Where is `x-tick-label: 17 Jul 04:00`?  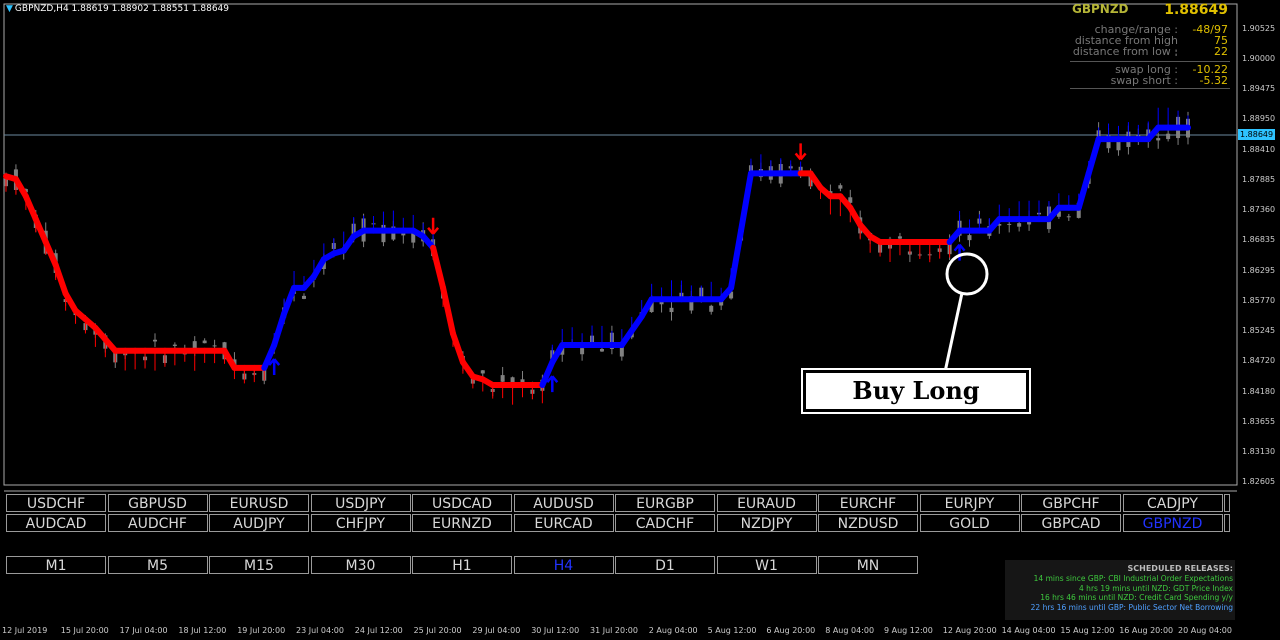
x-tick-label: 17 Jul 04:00 is located at coordinates (143, 630).